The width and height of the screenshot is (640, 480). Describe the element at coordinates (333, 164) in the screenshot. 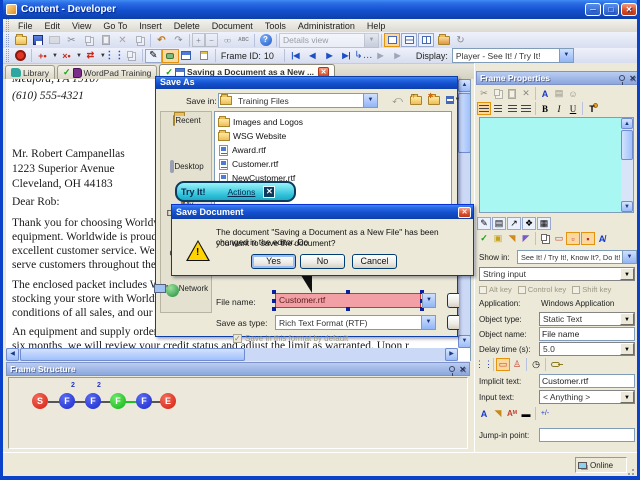

I see `file-row: Customer.rtf` at that location.